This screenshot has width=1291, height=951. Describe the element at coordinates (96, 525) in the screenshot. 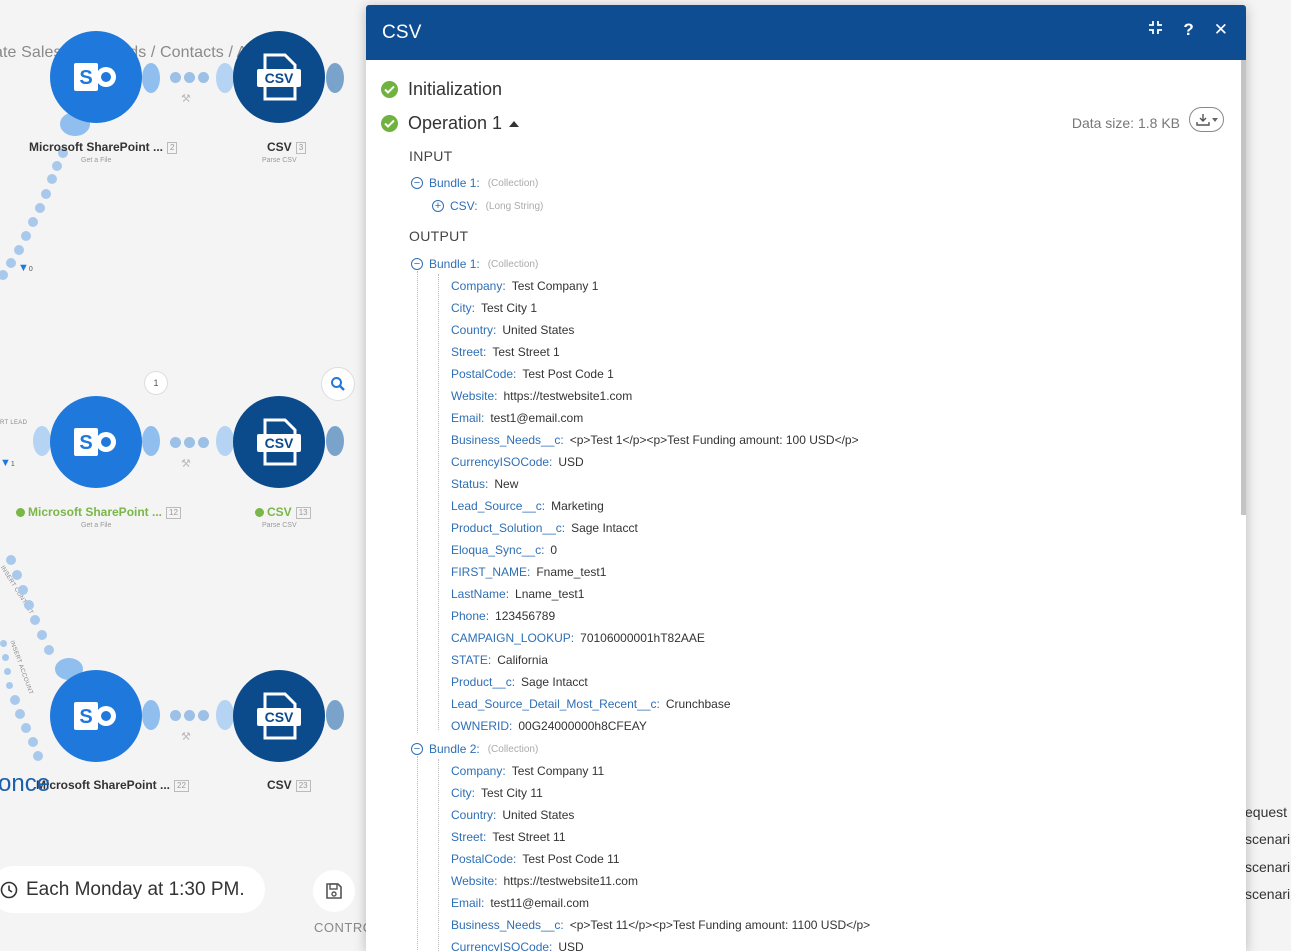

I see `module-subtitle: Get a File` at that location.